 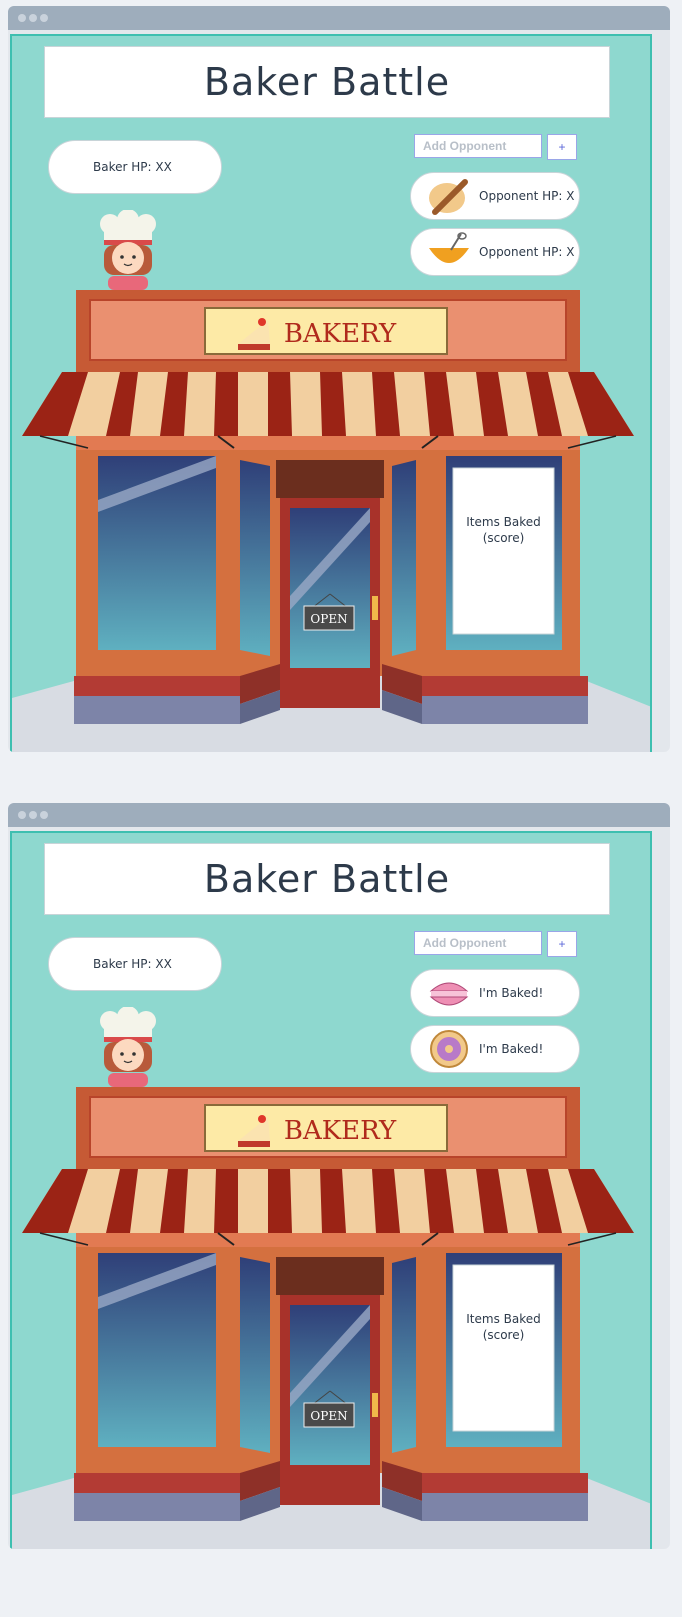 What do you see at coordinates (448, 197) in the screenshot?
I see `rolling-pin-icon` at bounding box center [448, 197].